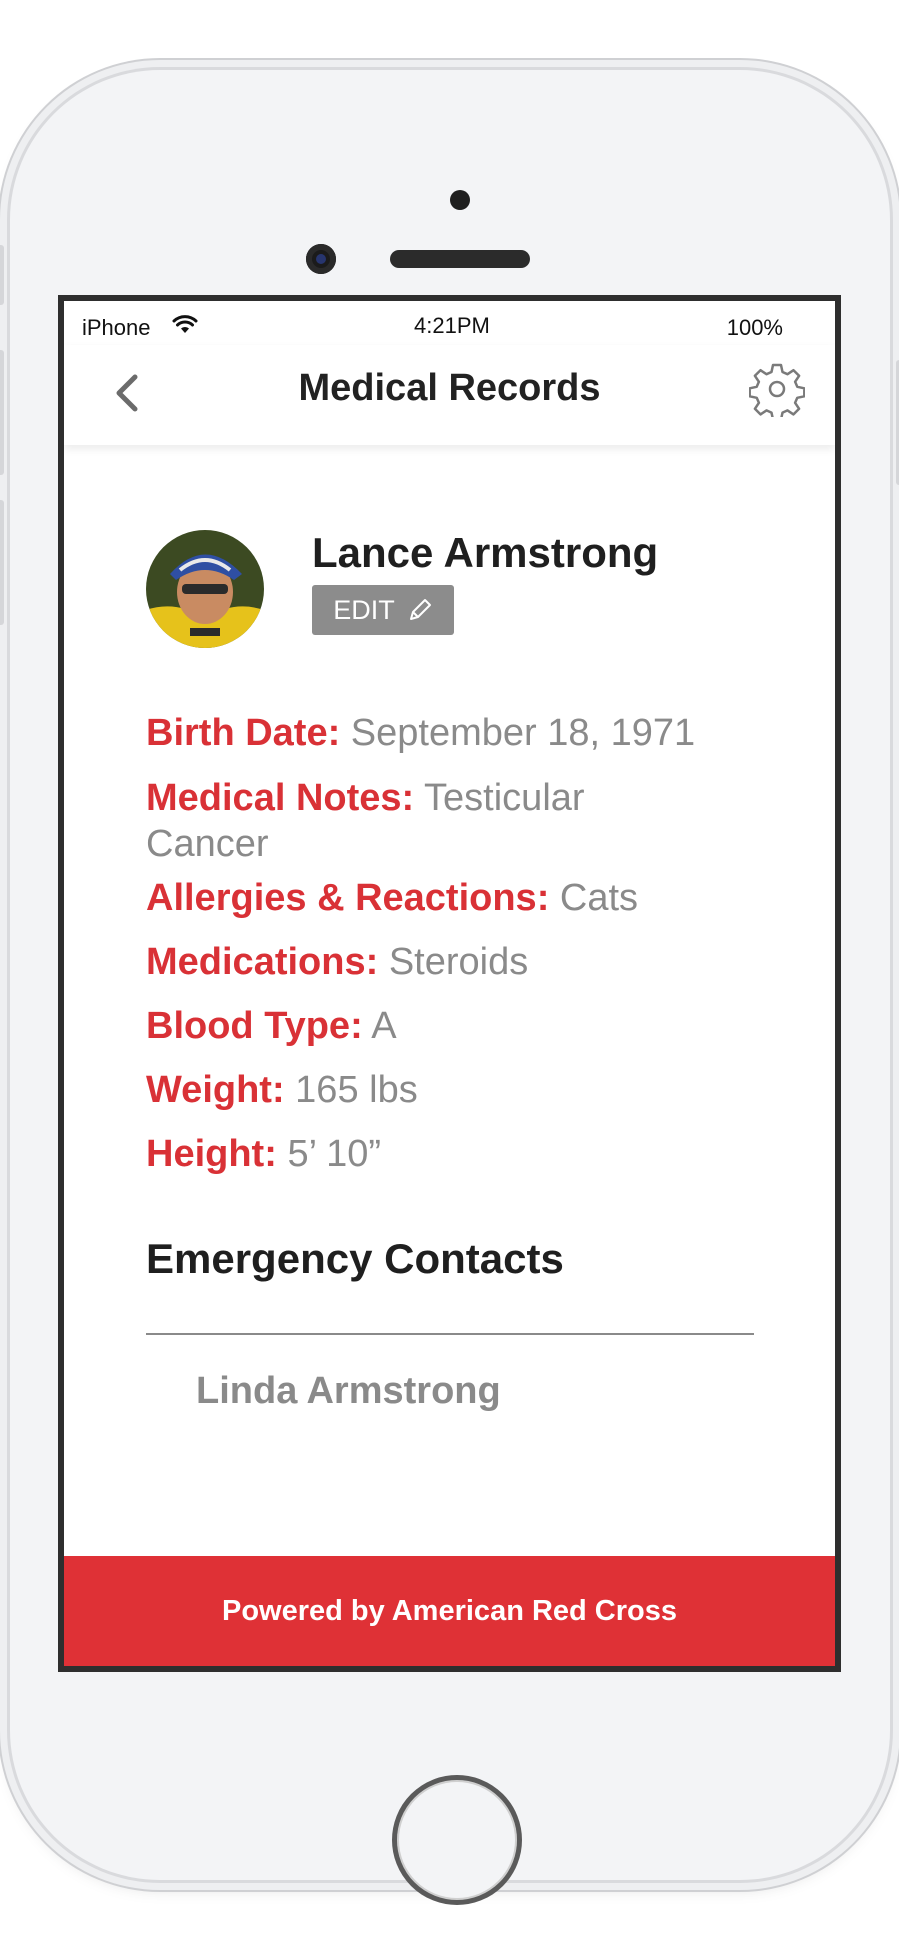 Image resolution: width=899 pixels, height=1955 pixels. Describe the element at coordinates (449, 388) in the screenshot. I see `page-title: Medical Records` at that location.